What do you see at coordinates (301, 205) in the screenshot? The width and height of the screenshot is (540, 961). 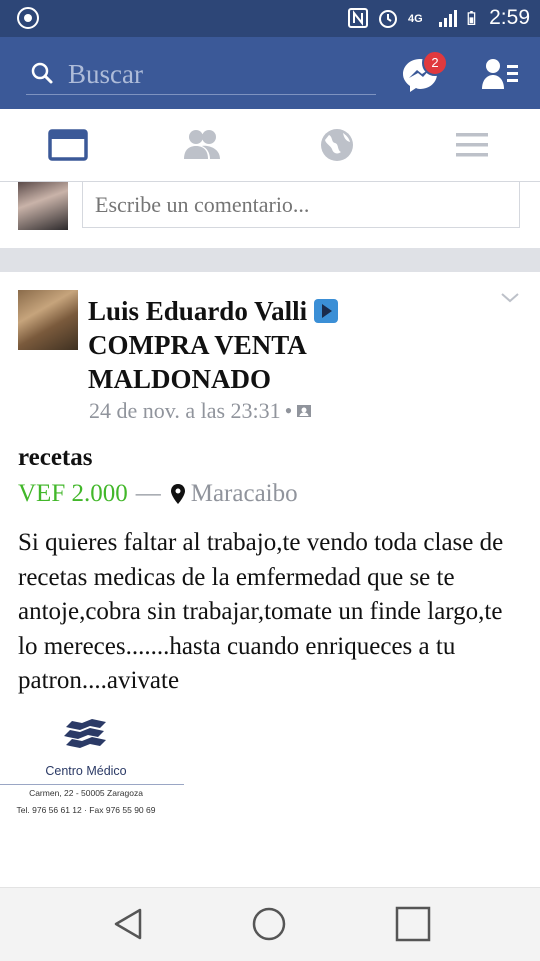 I see `comment-input` at bounding box center [301, 205].